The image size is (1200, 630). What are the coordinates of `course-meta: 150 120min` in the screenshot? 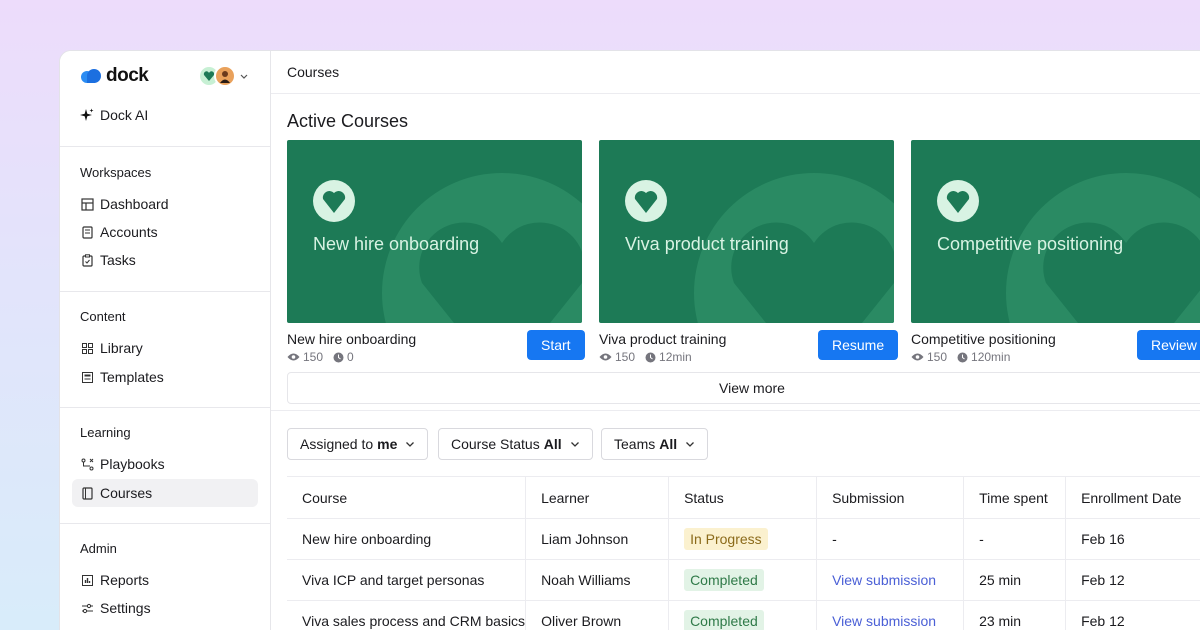 It's located at (965, 357).